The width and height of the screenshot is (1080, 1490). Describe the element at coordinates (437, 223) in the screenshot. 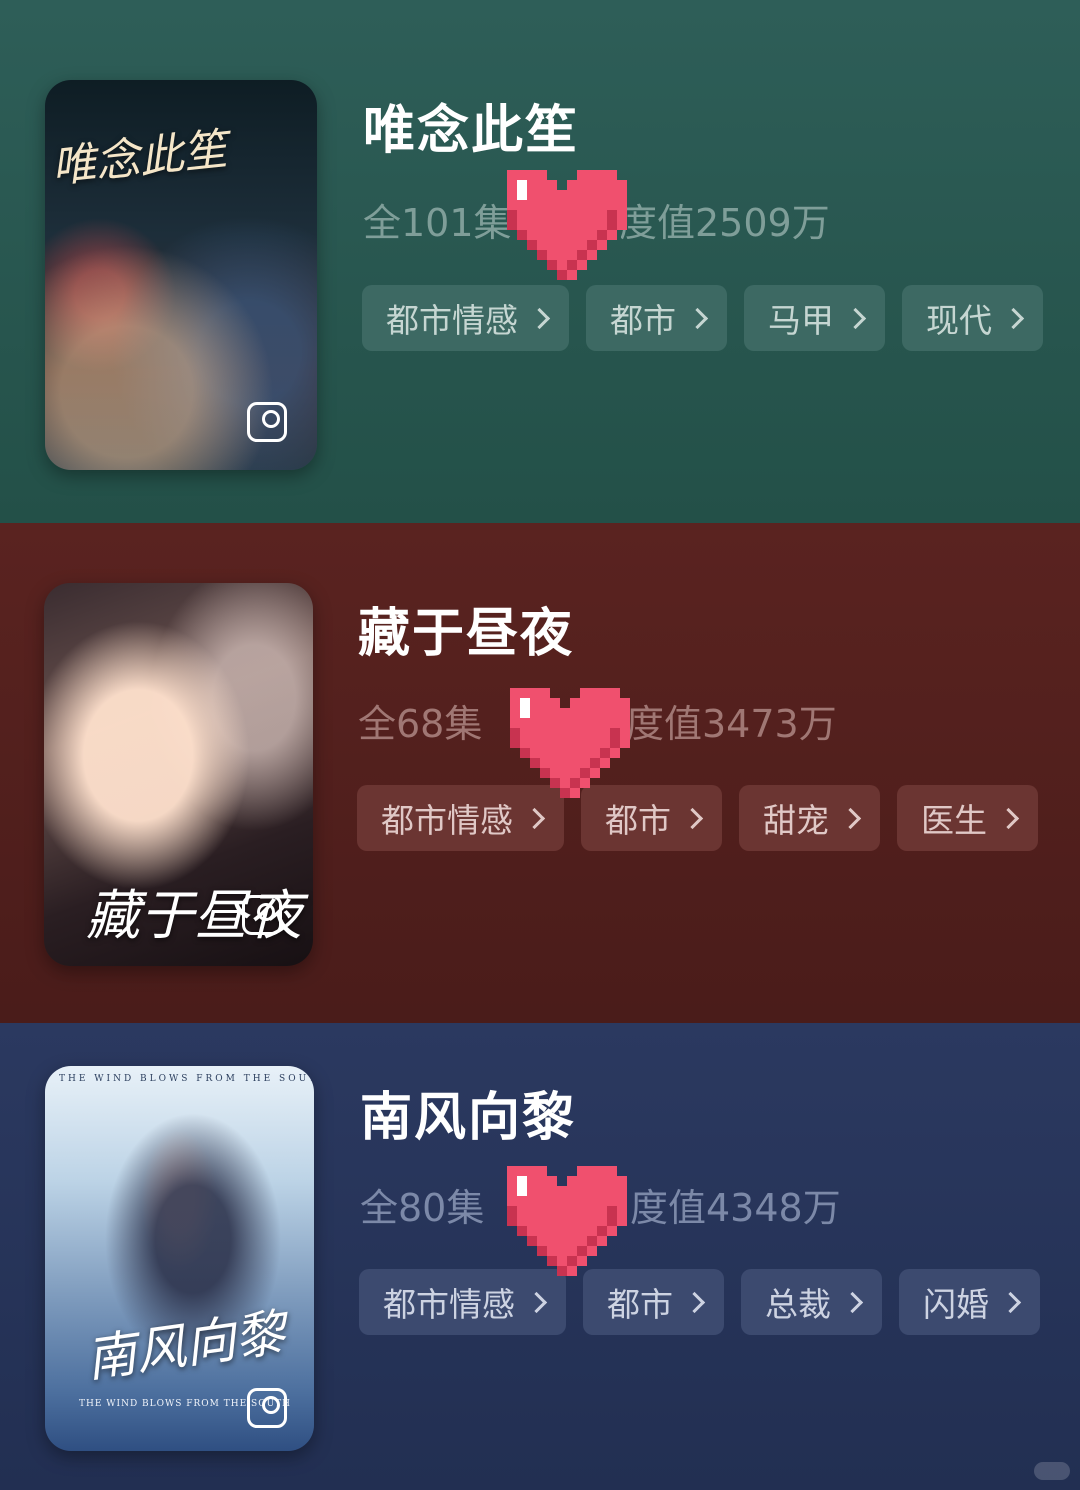

I see `episode-count: 全101集` at that location.